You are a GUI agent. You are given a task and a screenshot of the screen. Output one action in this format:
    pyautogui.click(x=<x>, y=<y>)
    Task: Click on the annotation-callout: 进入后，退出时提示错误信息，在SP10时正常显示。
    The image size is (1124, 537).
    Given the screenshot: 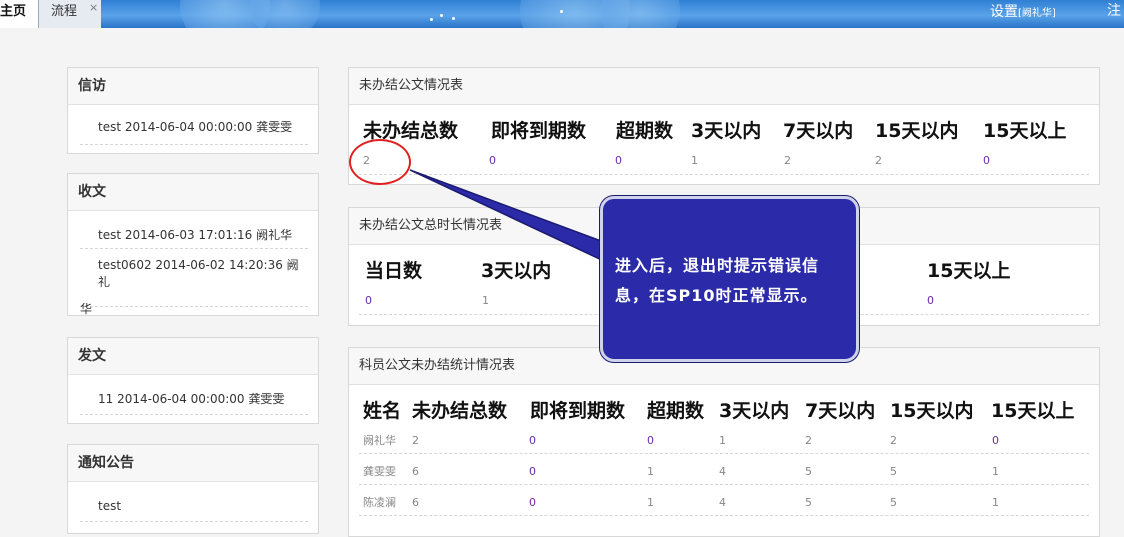 What is the action you would take?
    pyautogui.click(x=729, y=279)
    